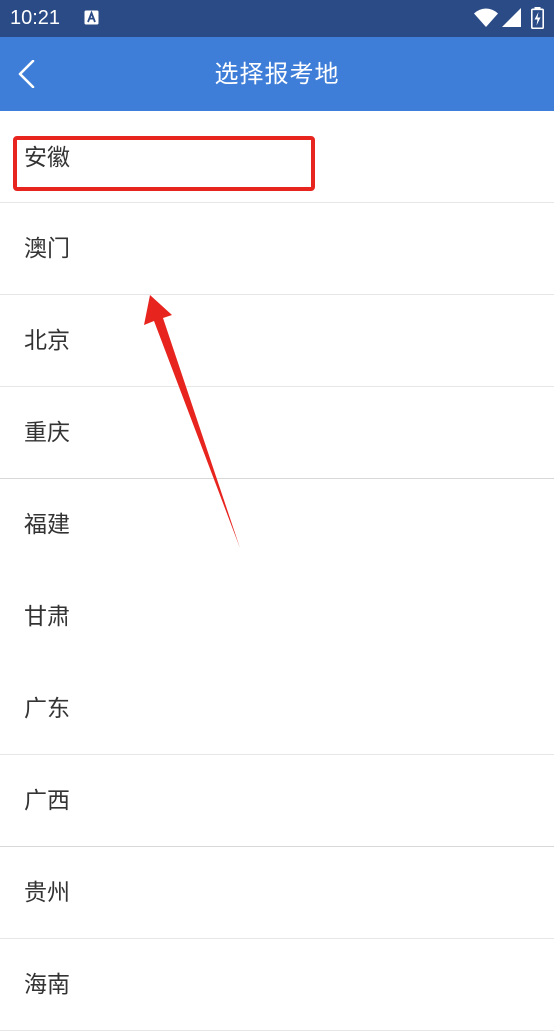 This screenshot has width=554, height=1031. I want to click on province-item-macau: 澳门, so click(277, 249).